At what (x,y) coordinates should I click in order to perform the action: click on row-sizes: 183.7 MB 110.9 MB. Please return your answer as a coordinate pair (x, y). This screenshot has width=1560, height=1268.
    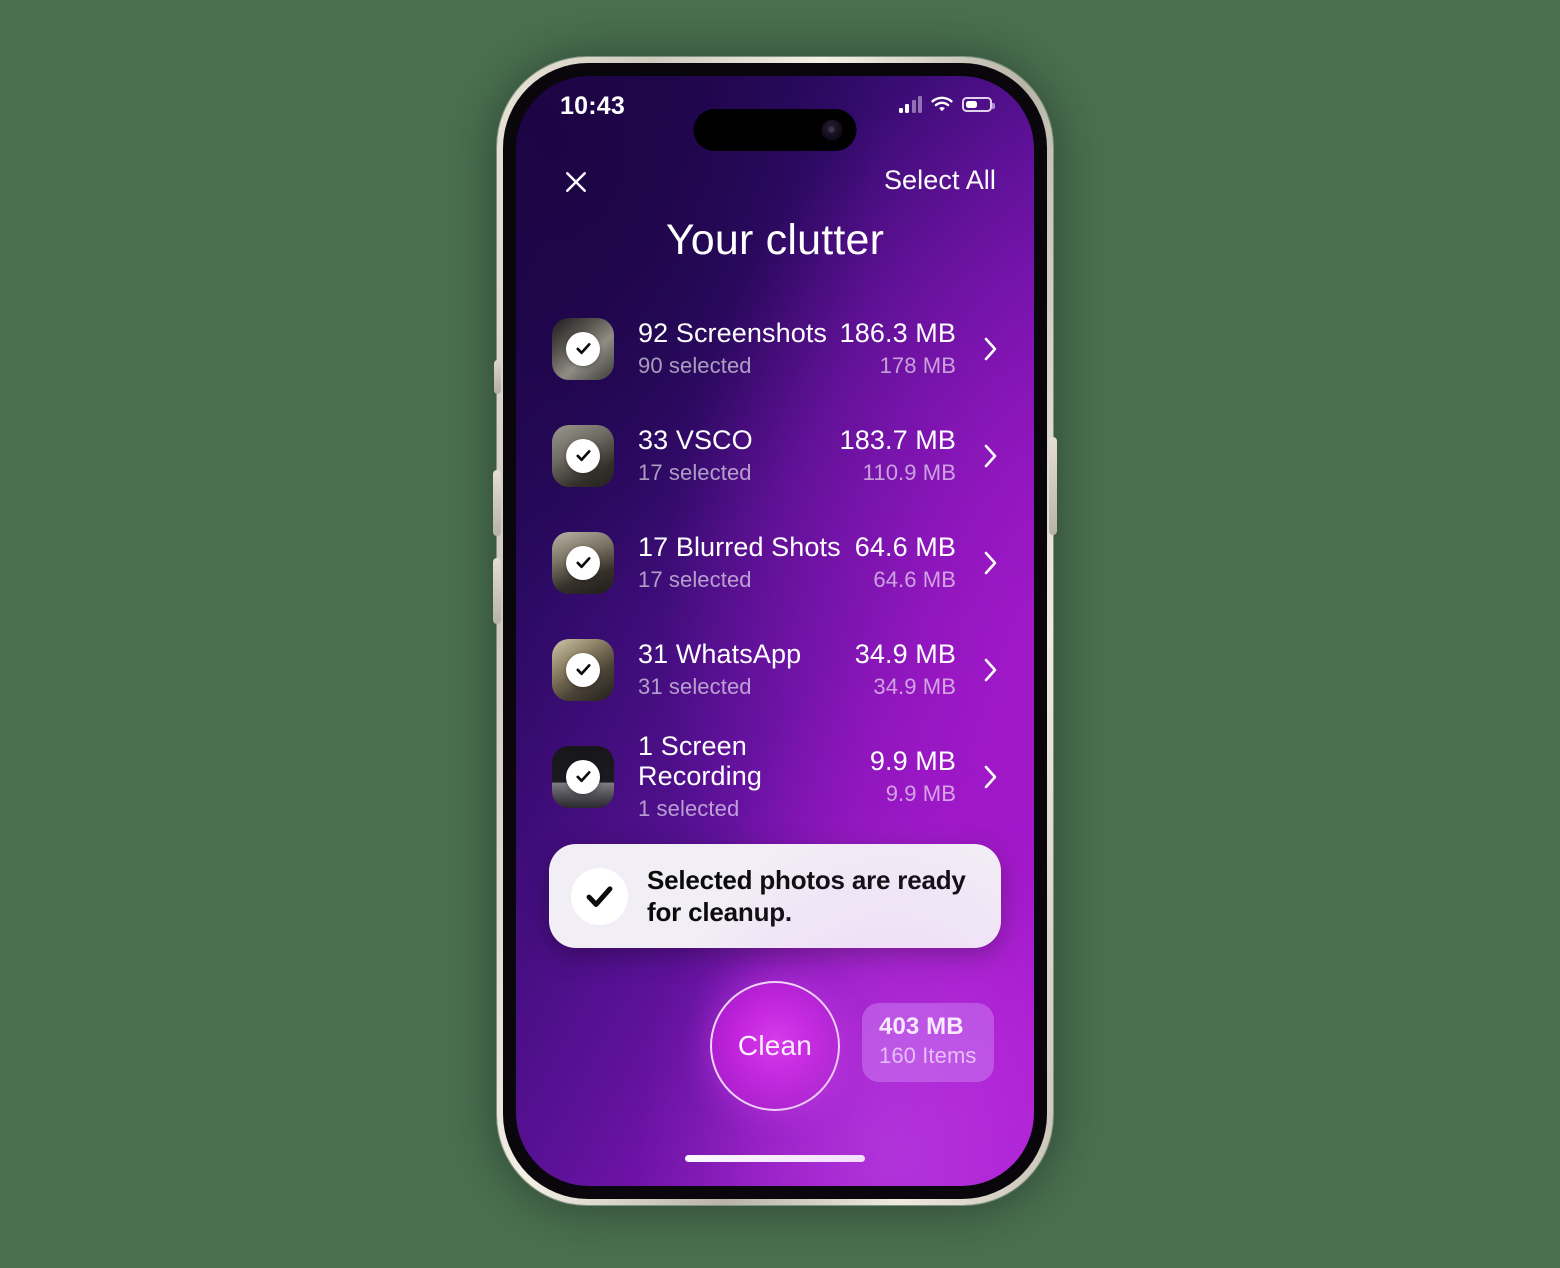
    Looking at the image, I should click on (911, 455).